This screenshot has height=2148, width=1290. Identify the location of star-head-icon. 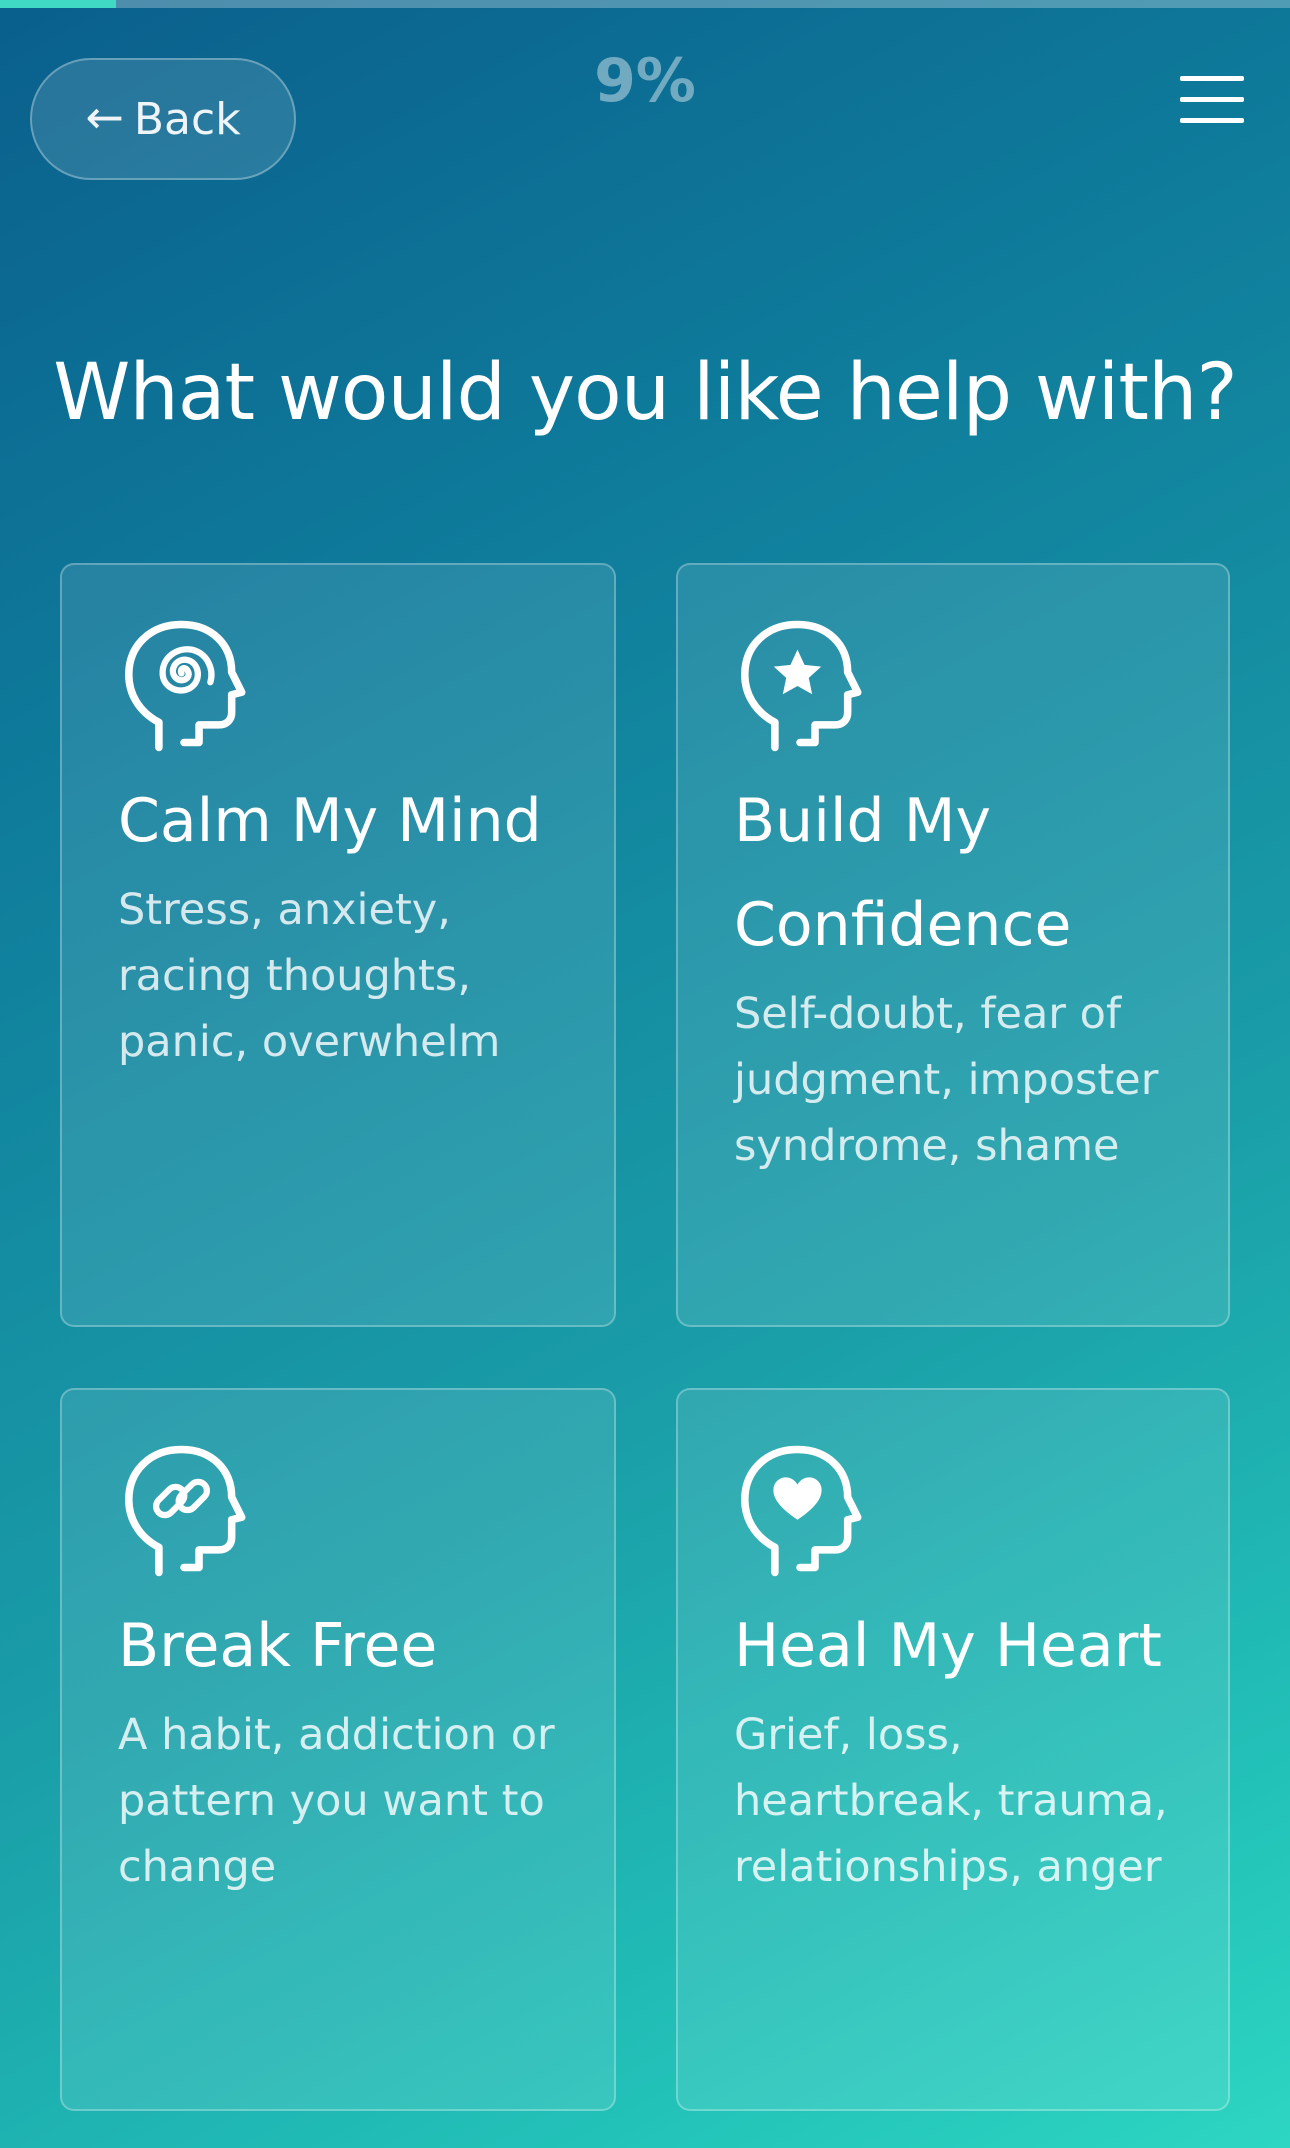
(801, 686).